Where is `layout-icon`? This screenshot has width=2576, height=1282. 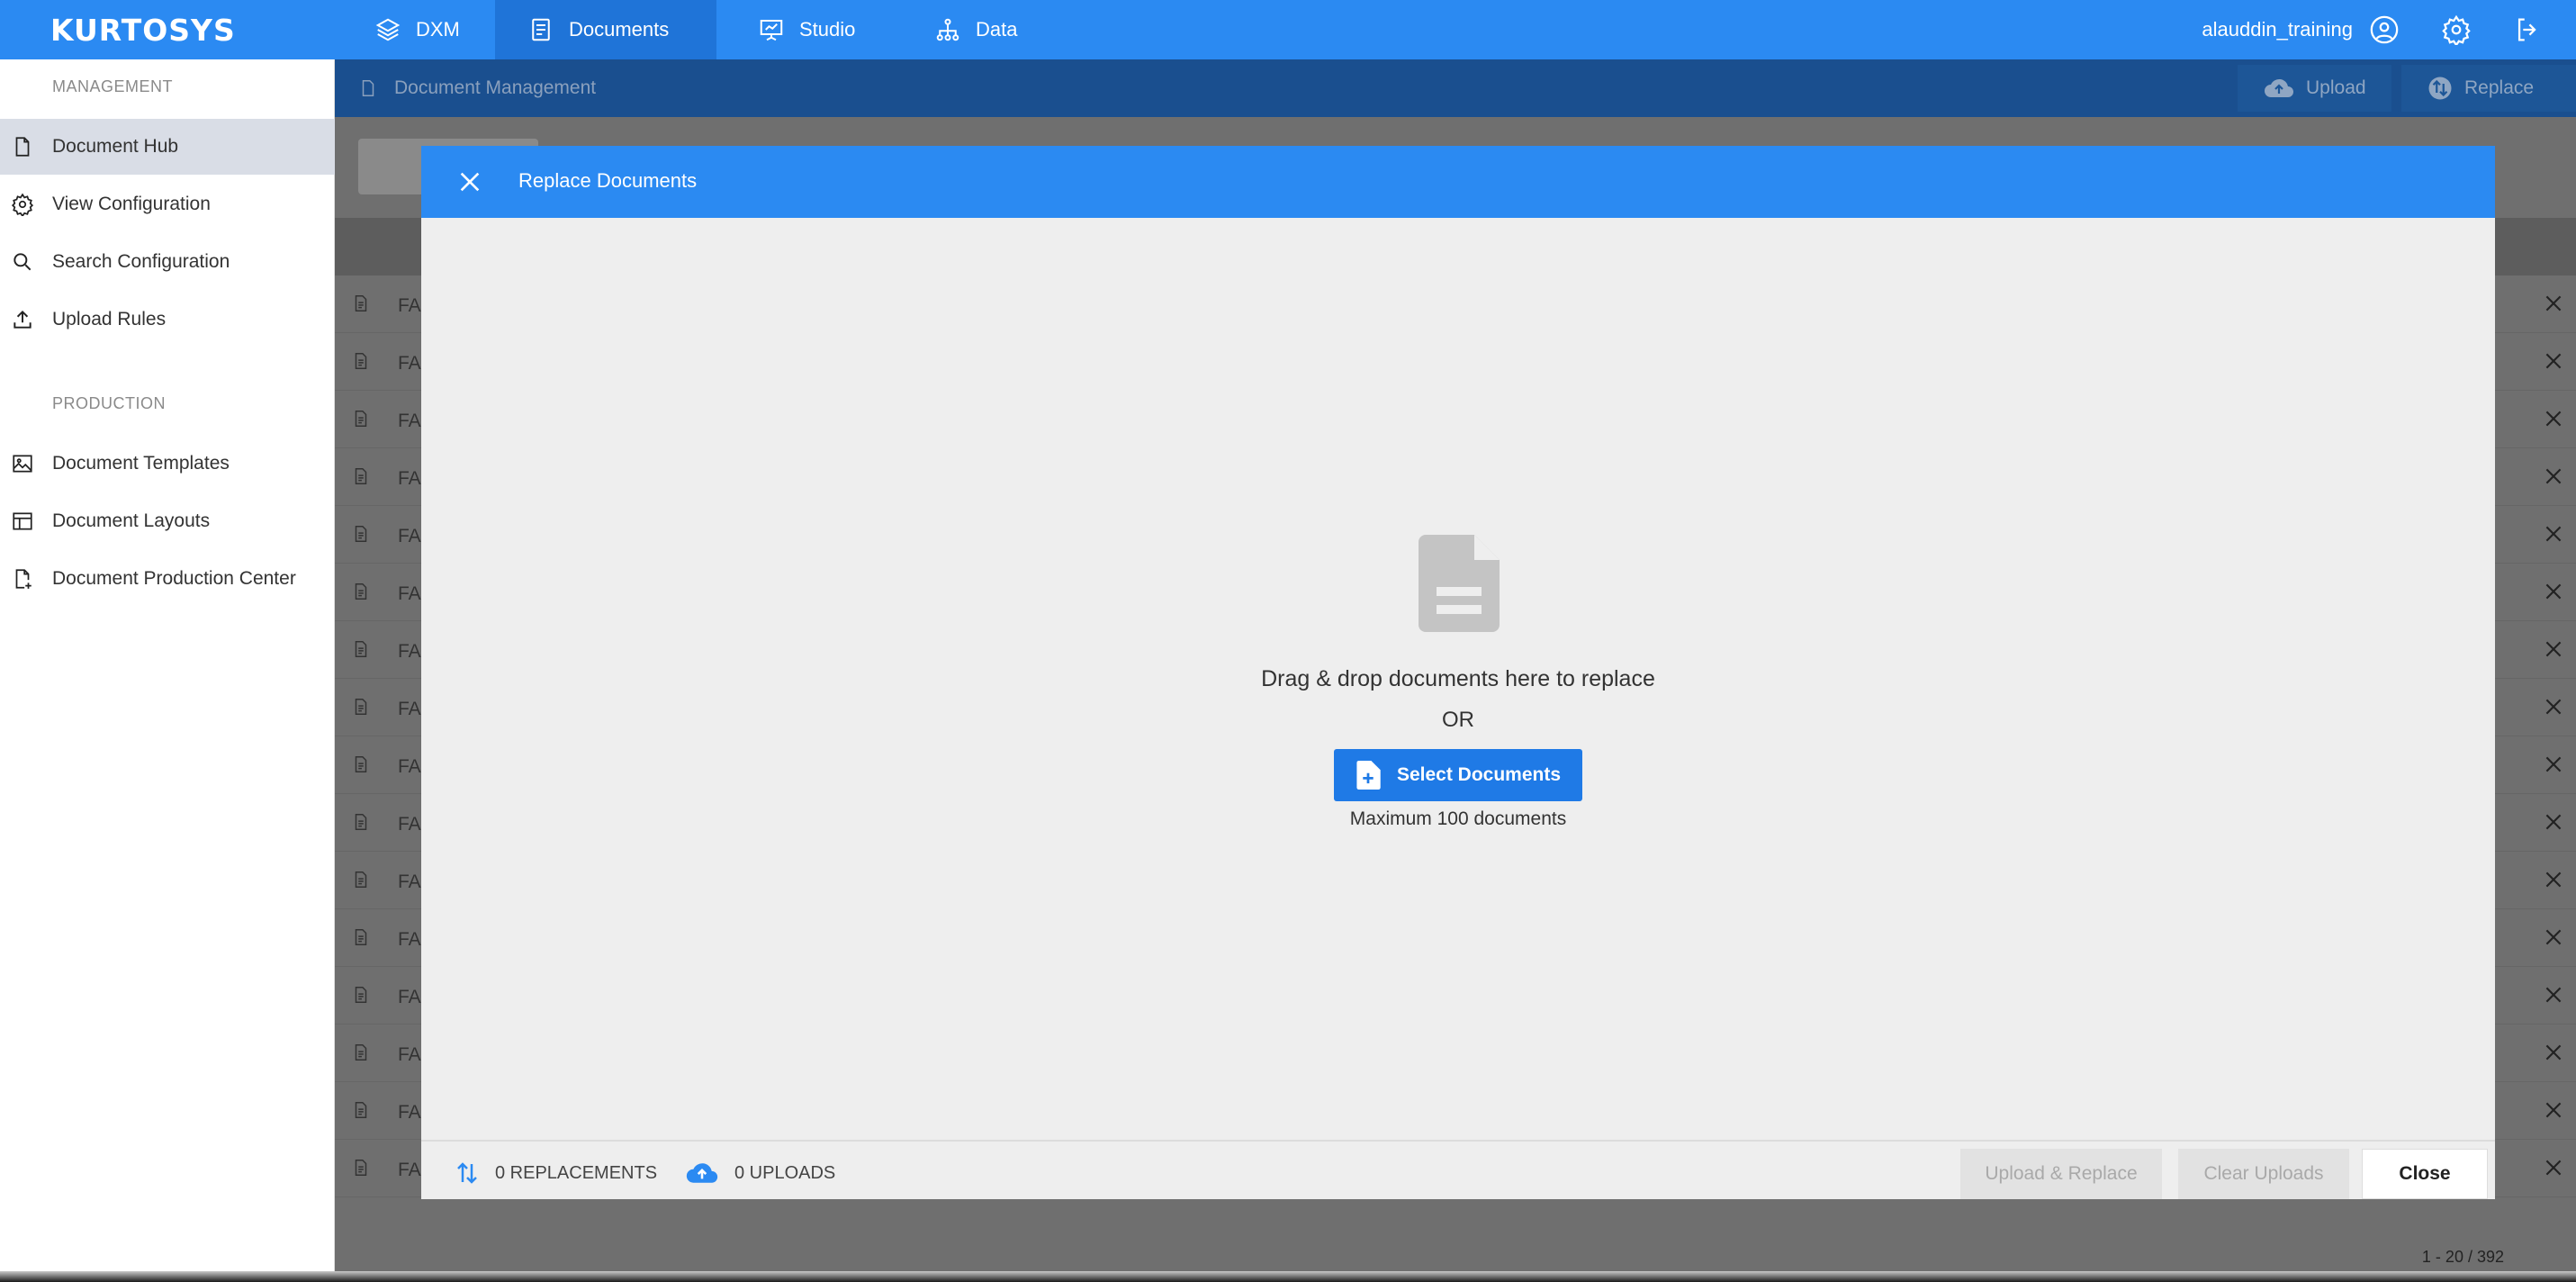
layout-icon is located at coordinates (22, 521).